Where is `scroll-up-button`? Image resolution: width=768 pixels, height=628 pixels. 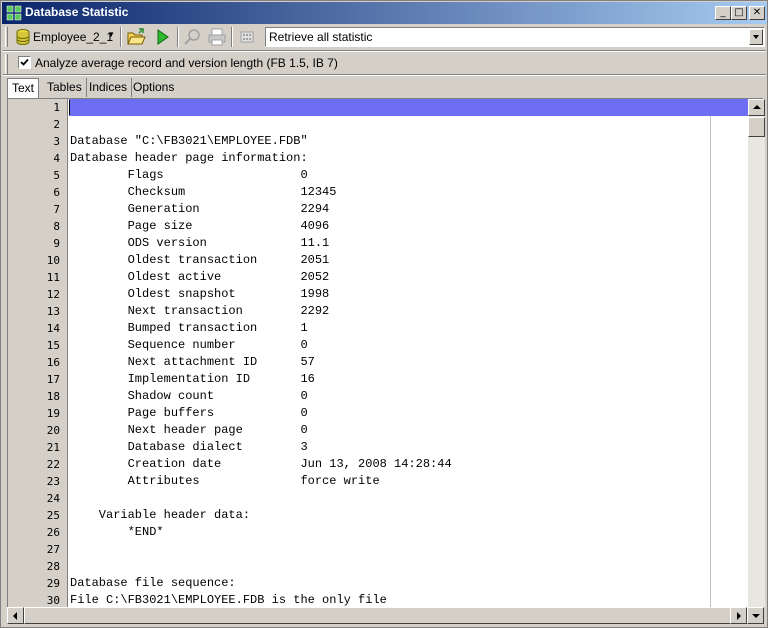
scroll-up-button is located at coordinates (756, 107).